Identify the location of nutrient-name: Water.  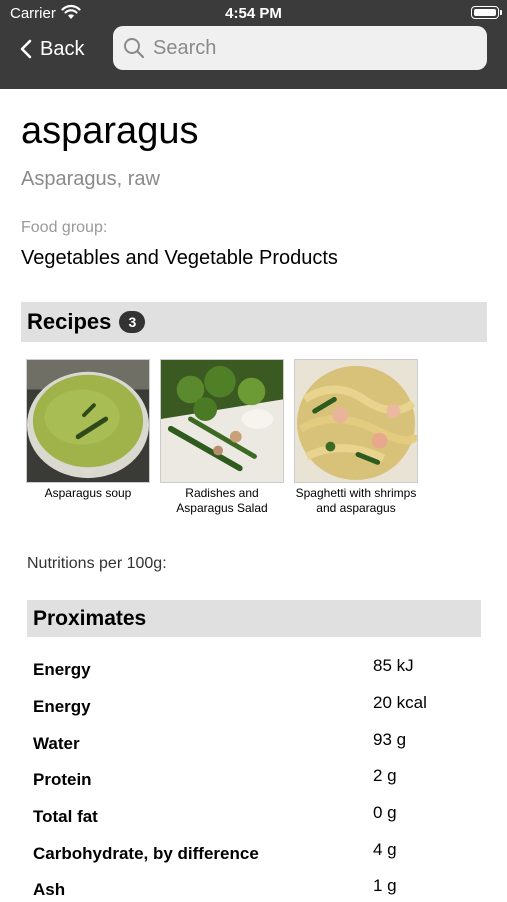
(56, 743).